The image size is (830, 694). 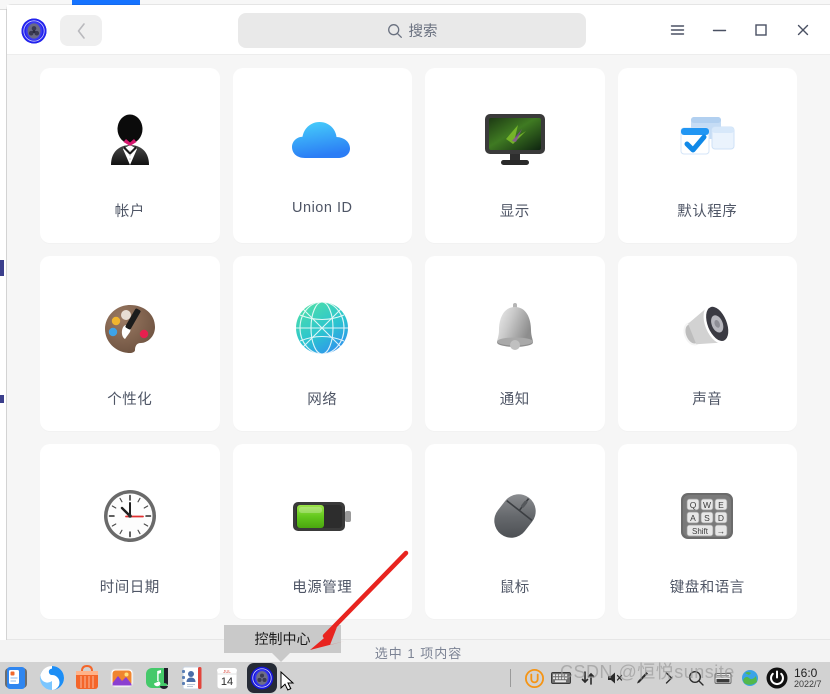 I want to click on cloud-icon, so click(x=322, y=140).